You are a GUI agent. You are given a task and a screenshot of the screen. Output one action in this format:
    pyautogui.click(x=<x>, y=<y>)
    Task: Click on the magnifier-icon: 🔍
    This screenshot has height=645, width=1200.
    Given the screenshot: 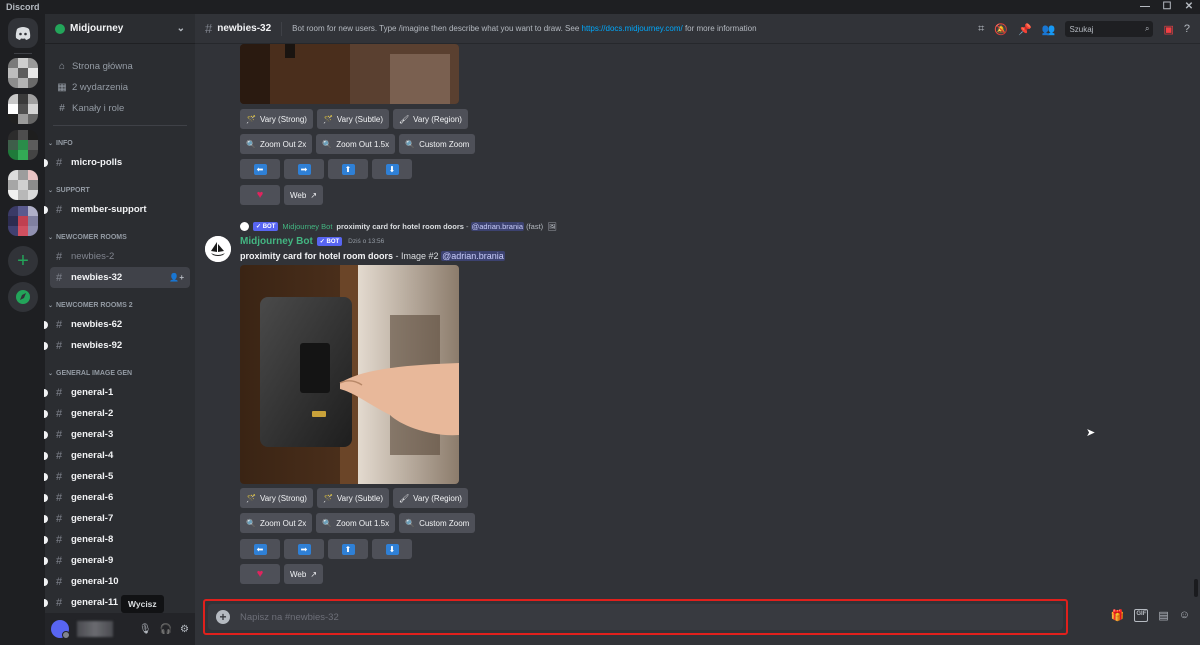 What is the action you would take?
    pyautogui.click(x=327, y=523)
    